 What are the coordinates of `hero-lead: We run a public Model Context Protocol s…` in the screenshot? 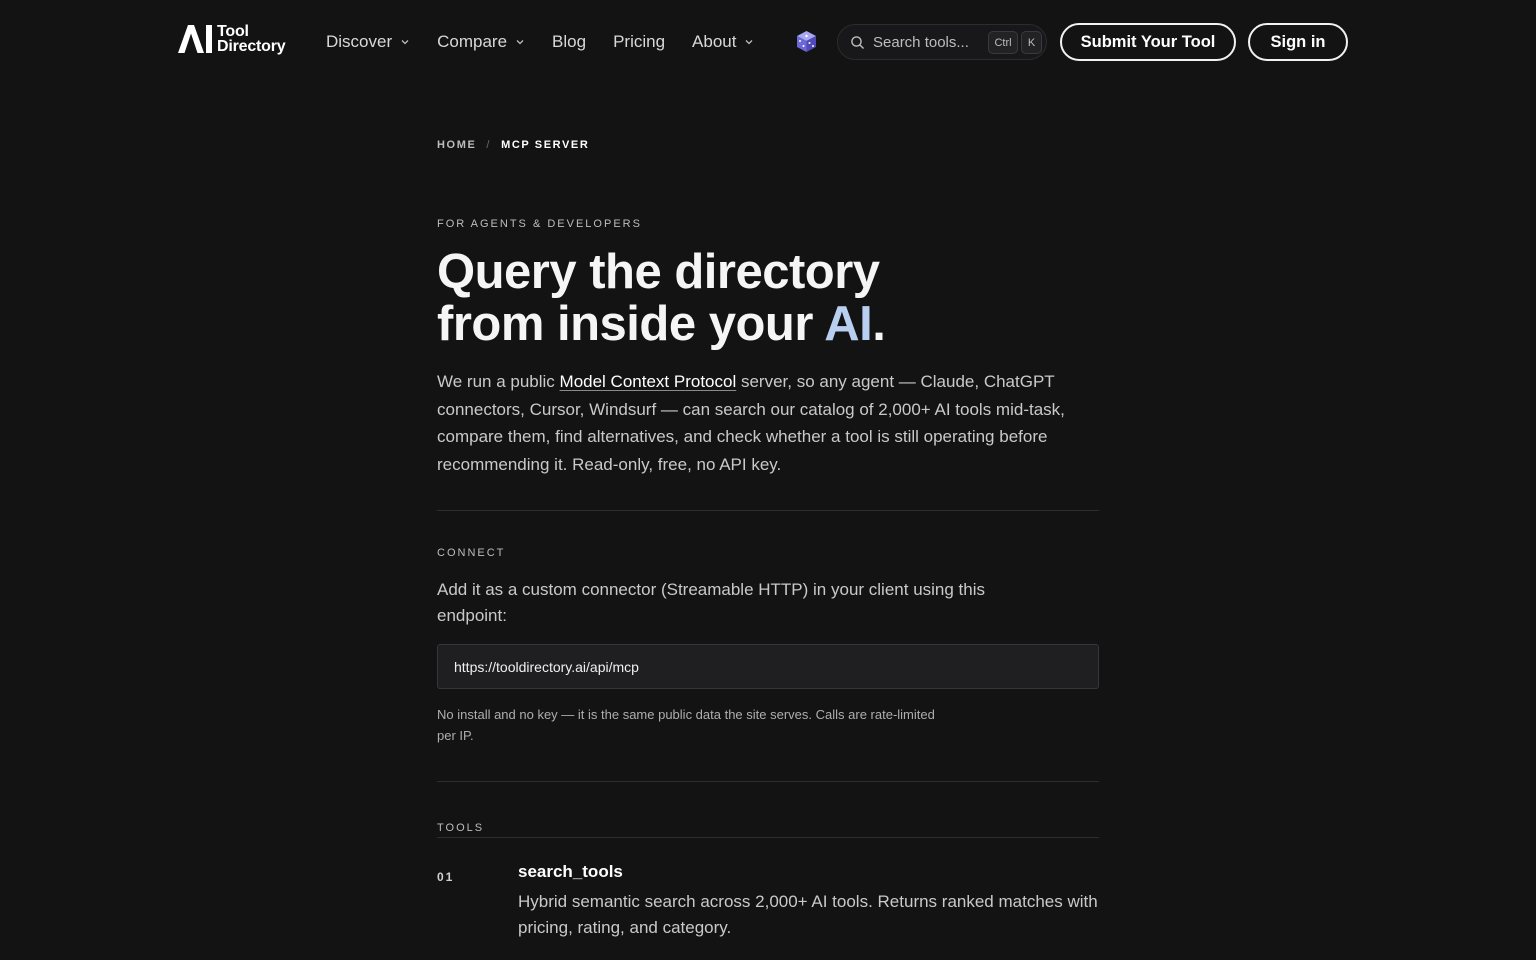 It's located at (757, 423).